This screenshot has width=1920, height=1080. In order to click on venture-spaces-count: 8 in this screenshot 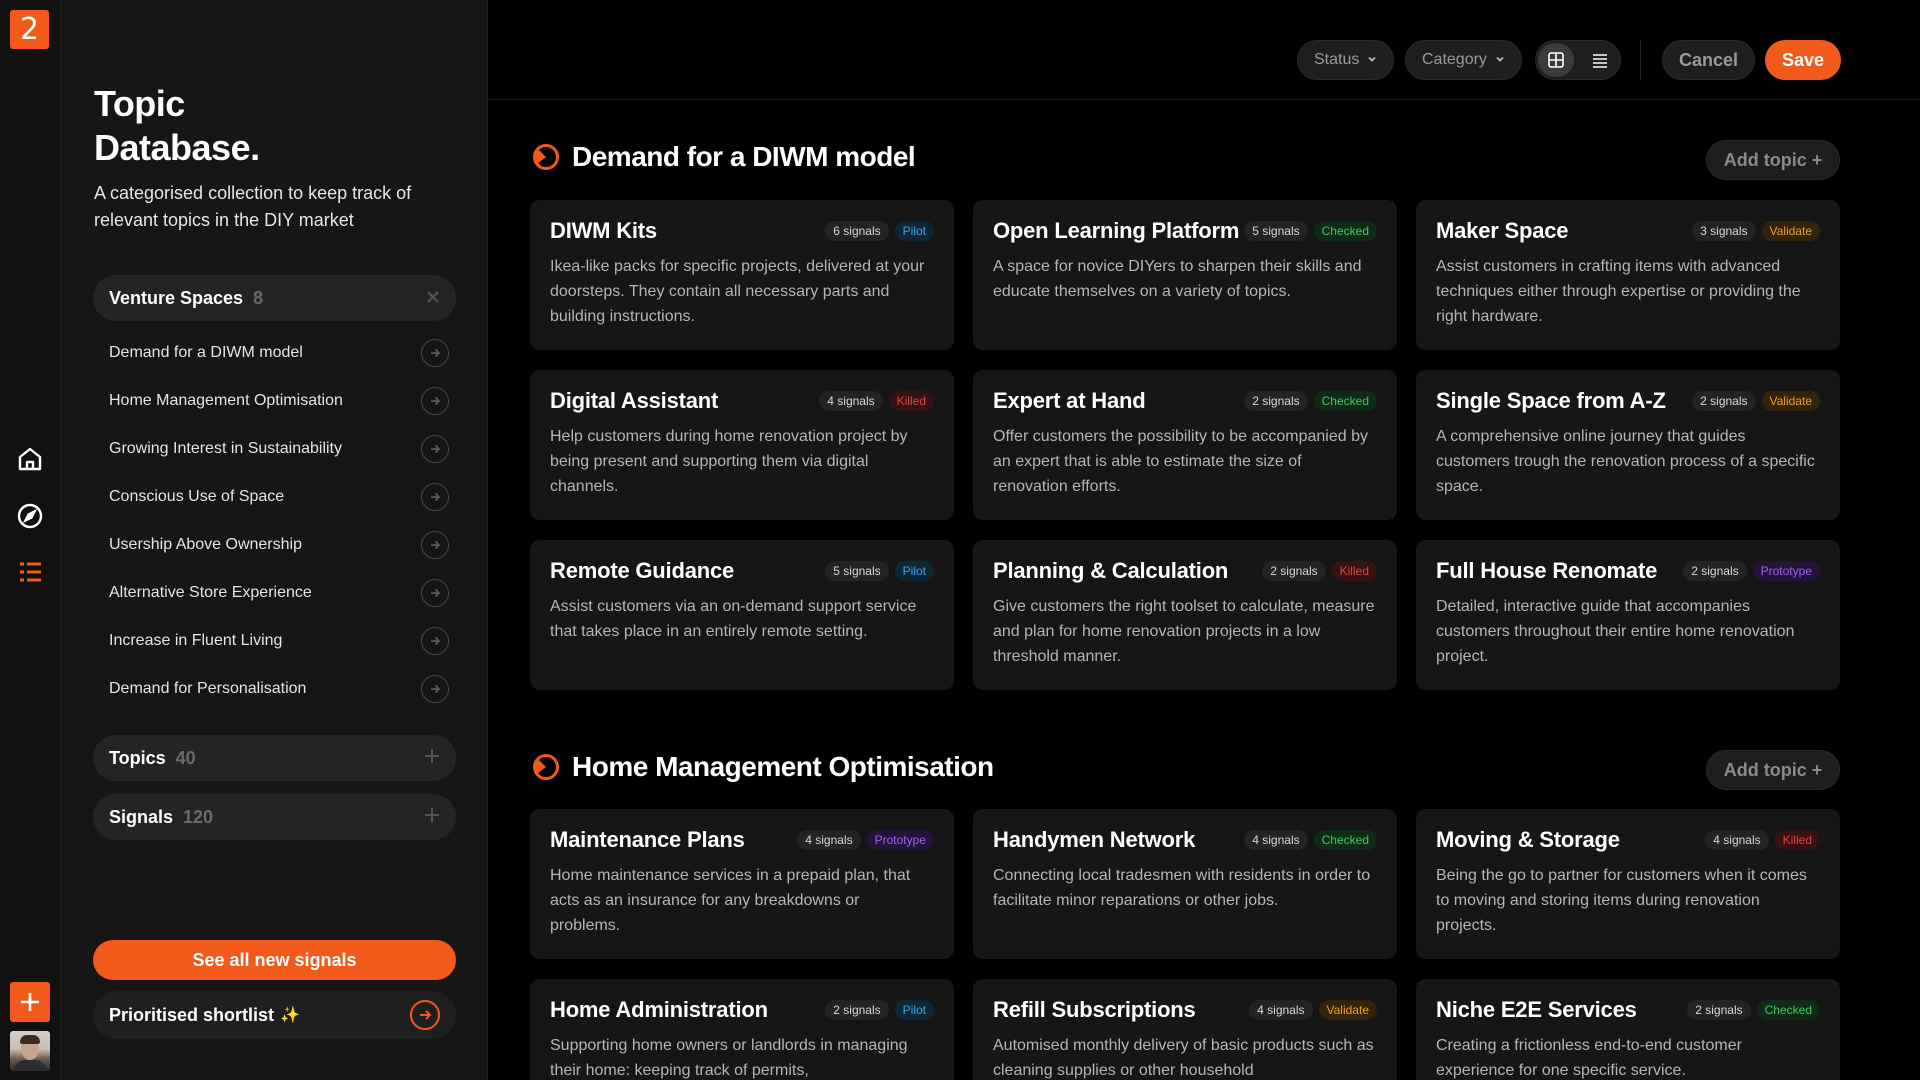, I will do `click(258, 297)`.